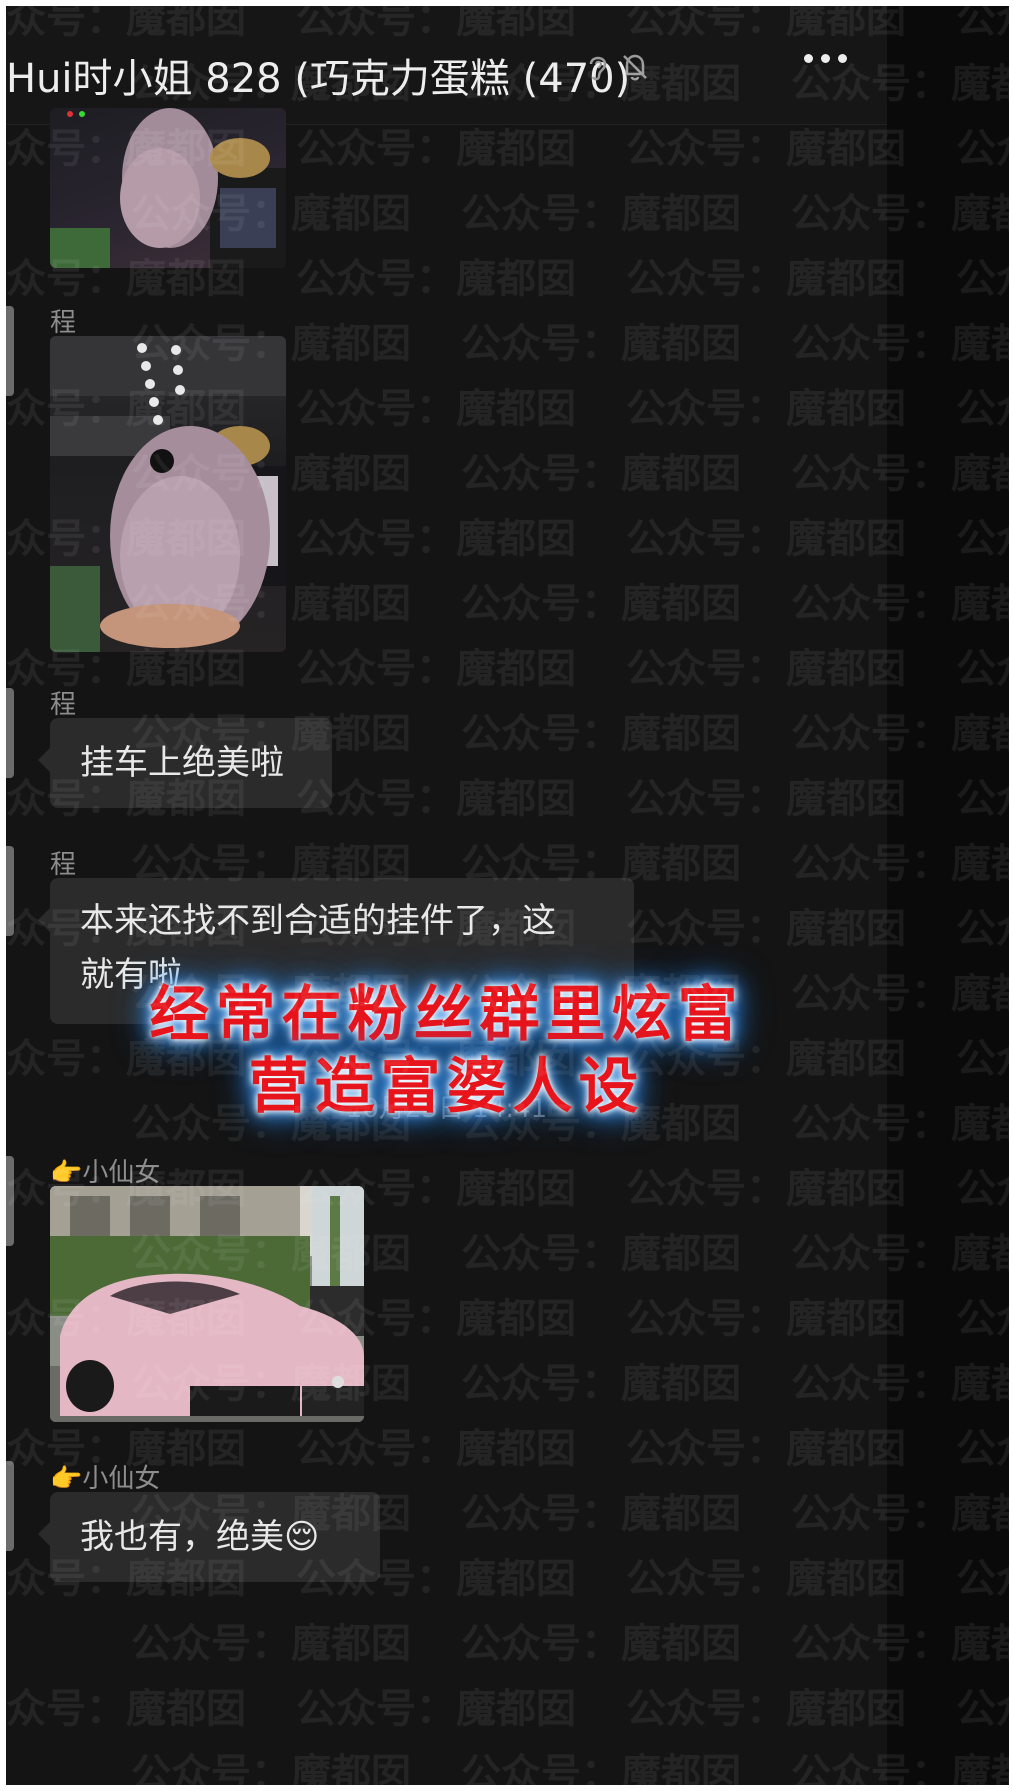  What do you see at coordinates (200, 1537) in the screenshot?
I see `message-text: 我也有，绝美😌` at bounding box center [200, 1537].